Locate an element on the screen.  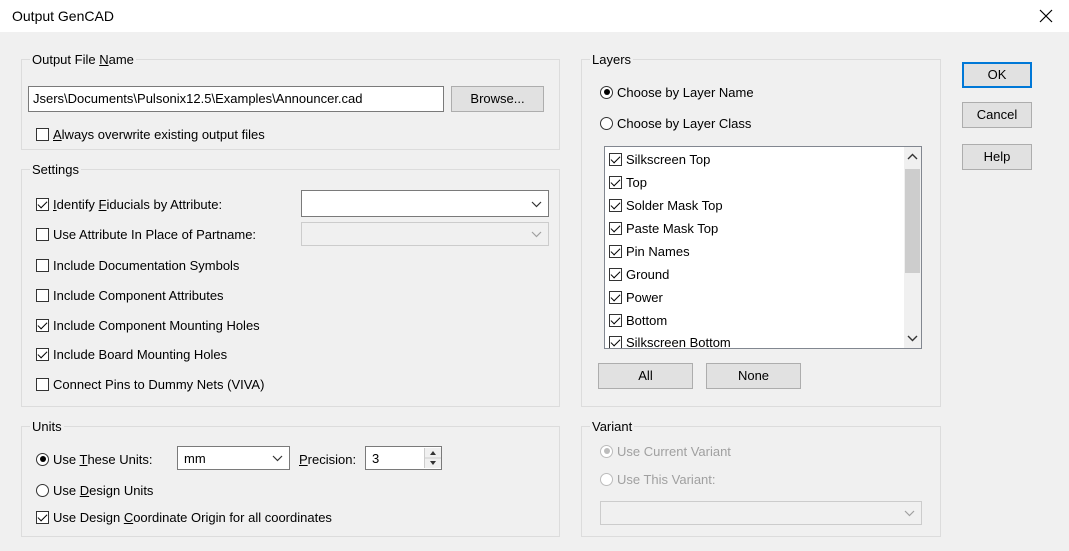
layers-group-label: Layers is located at coordinates (612, 59).